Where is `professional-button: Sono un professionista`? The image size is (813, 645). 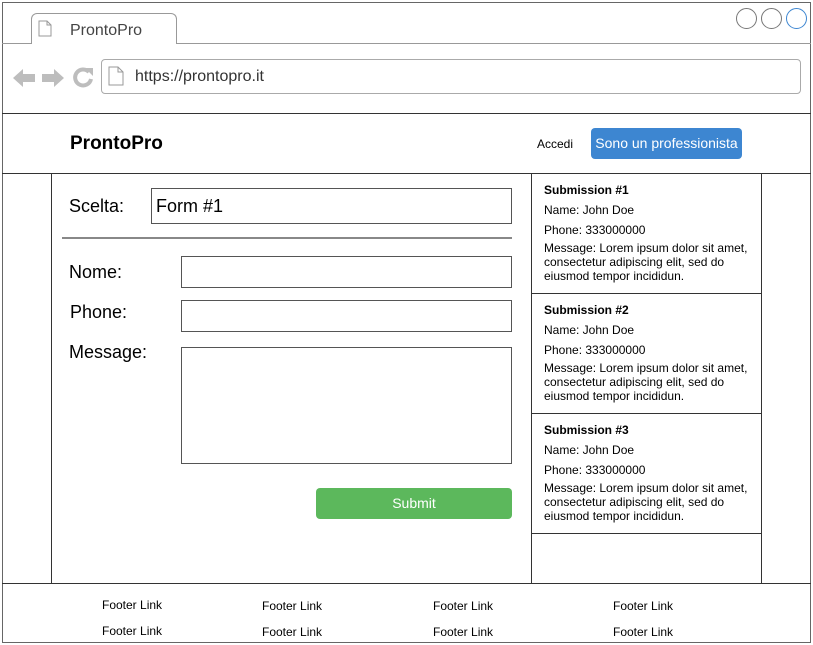
professional-button: Sono un professionista is located at coordinates (666, 143).